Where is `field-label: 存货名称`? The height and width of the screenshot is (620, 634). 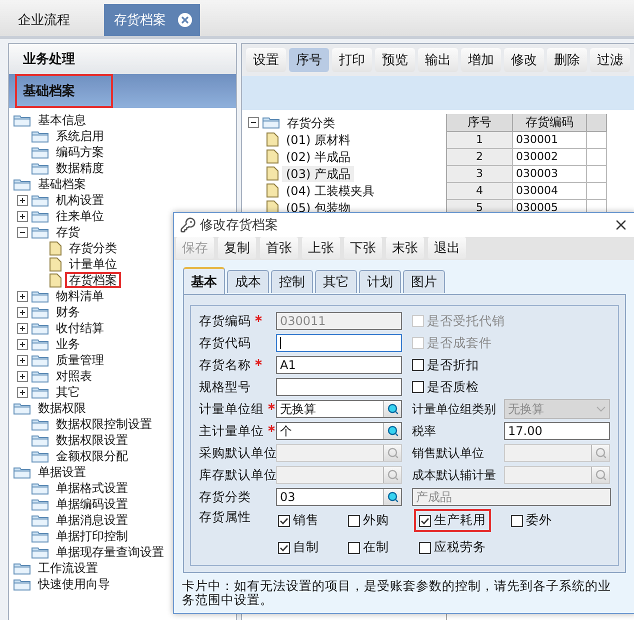 field-label: 存货名称 is located at coordinates (237, 365).